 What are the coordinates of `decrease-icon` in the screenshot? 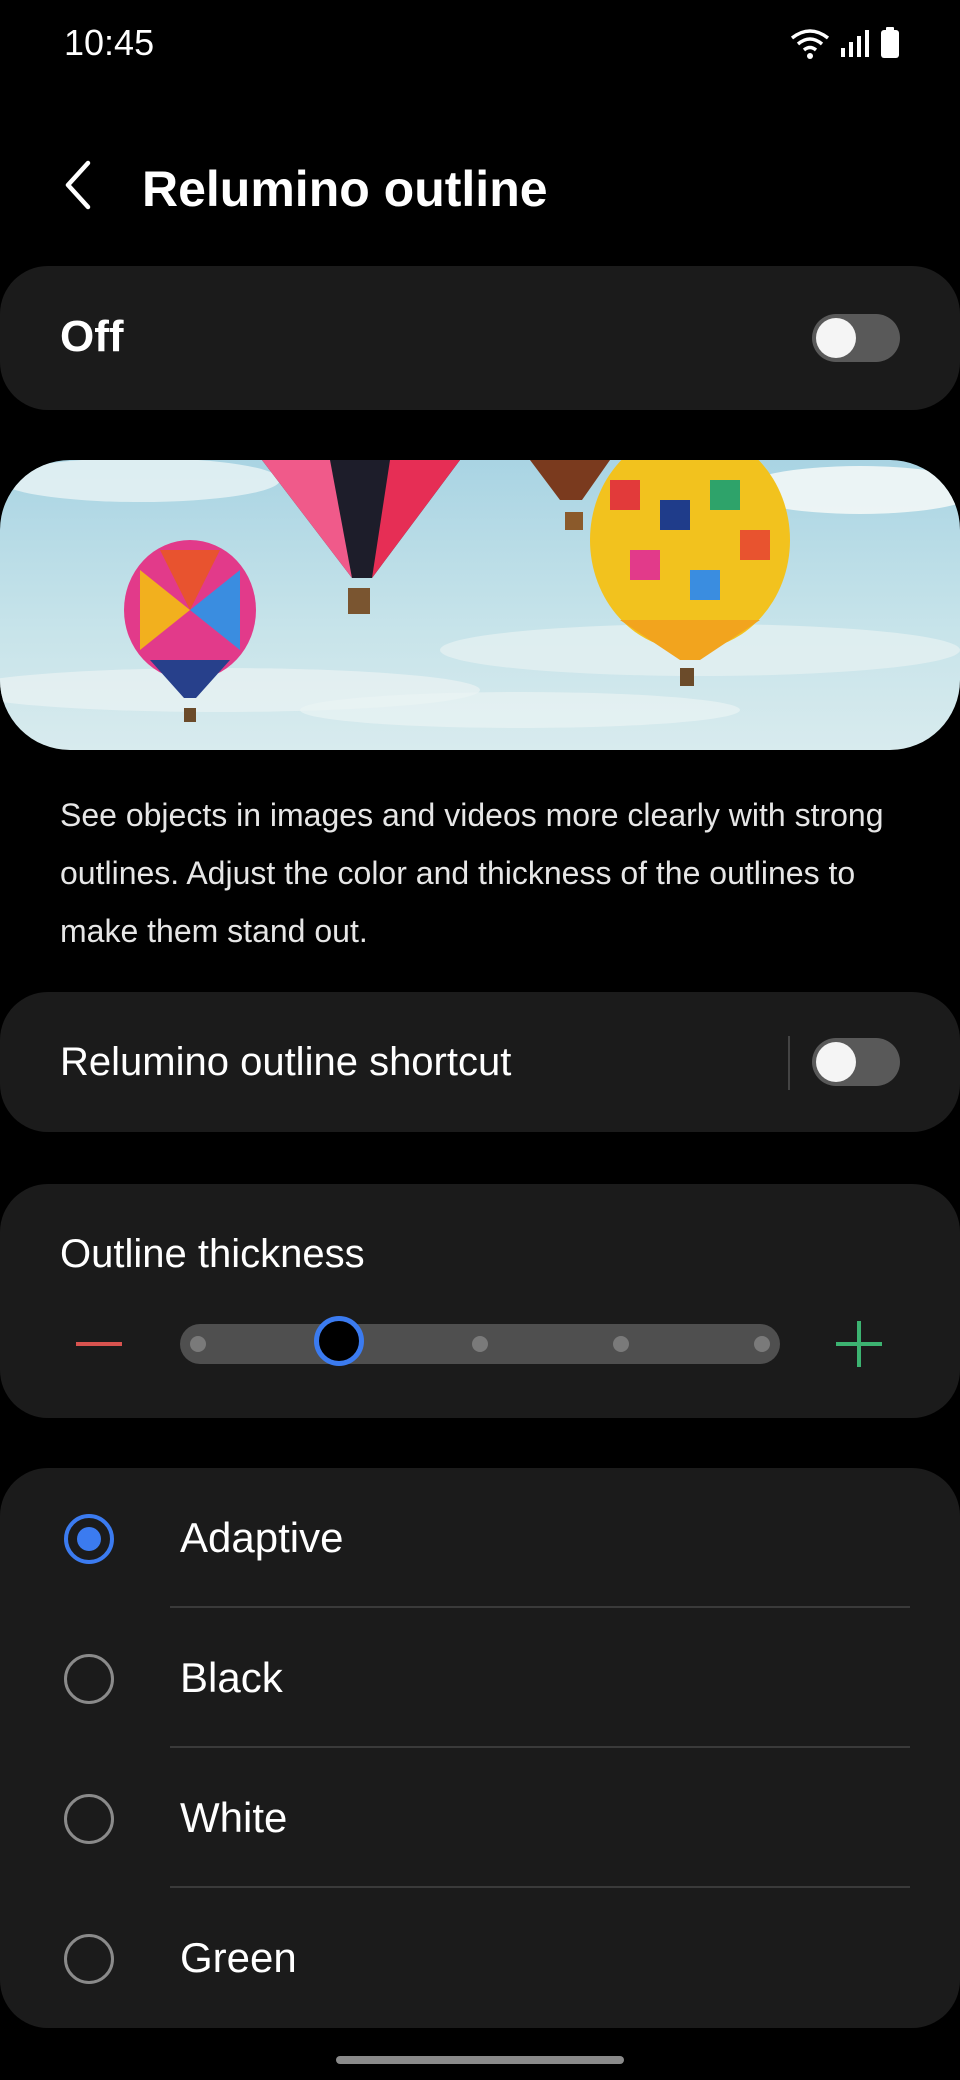 It's located at (99, 1344).